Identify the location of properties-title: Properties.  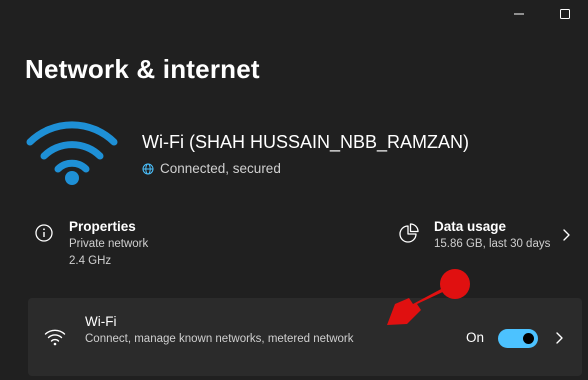
(102, 226).